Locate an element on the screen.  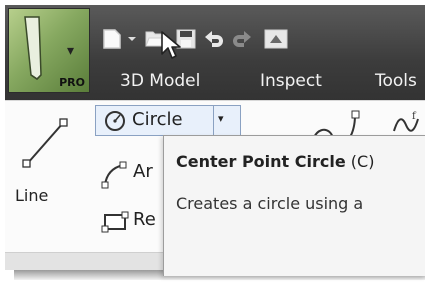
line-icon is located at coordinates (45, 143).